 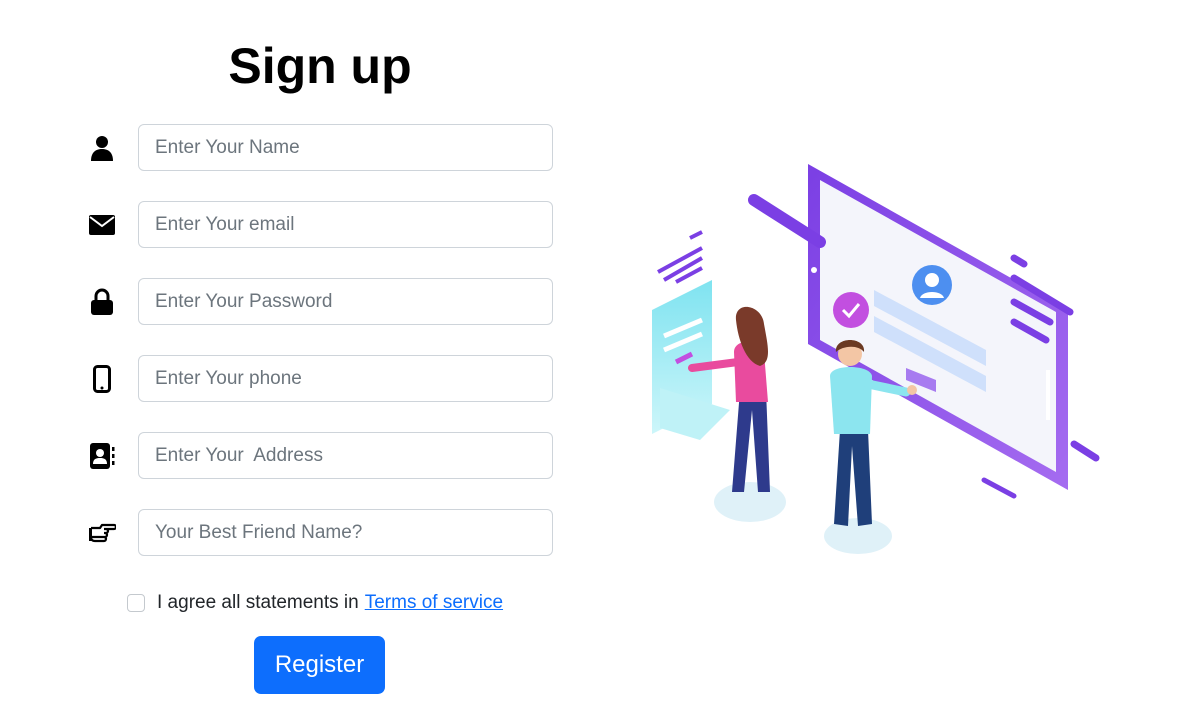 What do you see at coordinates (102, 533) in the screenshot?
I see `hand-pointing-icon` at bounding box center [102, 533].